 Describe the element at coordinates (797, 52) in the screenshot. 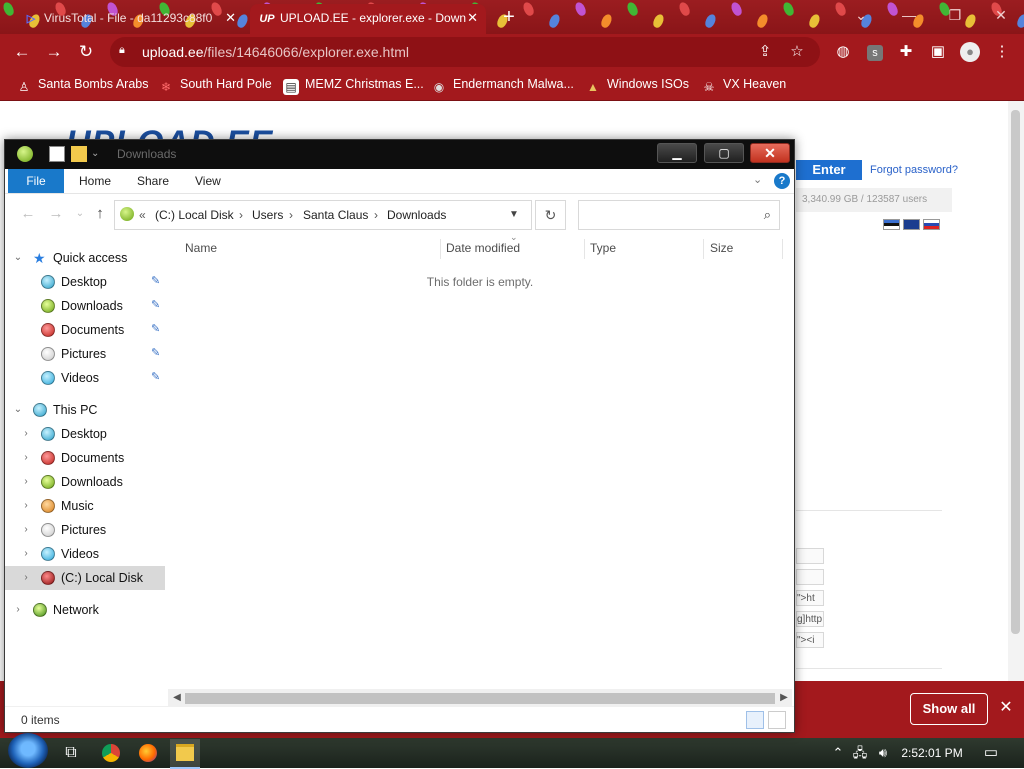

I see `bookmark-star-icon: ☆` at that location.